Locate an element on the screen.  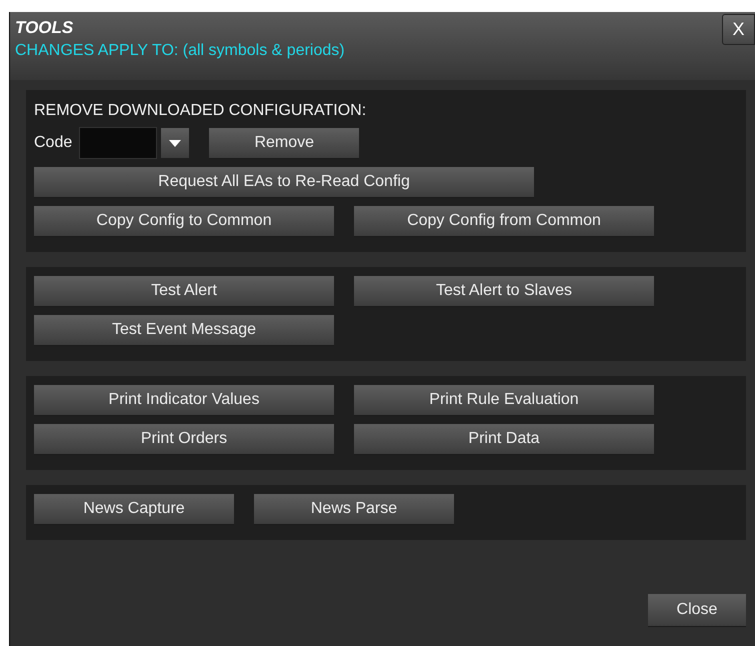
code-field is located at coordinates (118, 143).